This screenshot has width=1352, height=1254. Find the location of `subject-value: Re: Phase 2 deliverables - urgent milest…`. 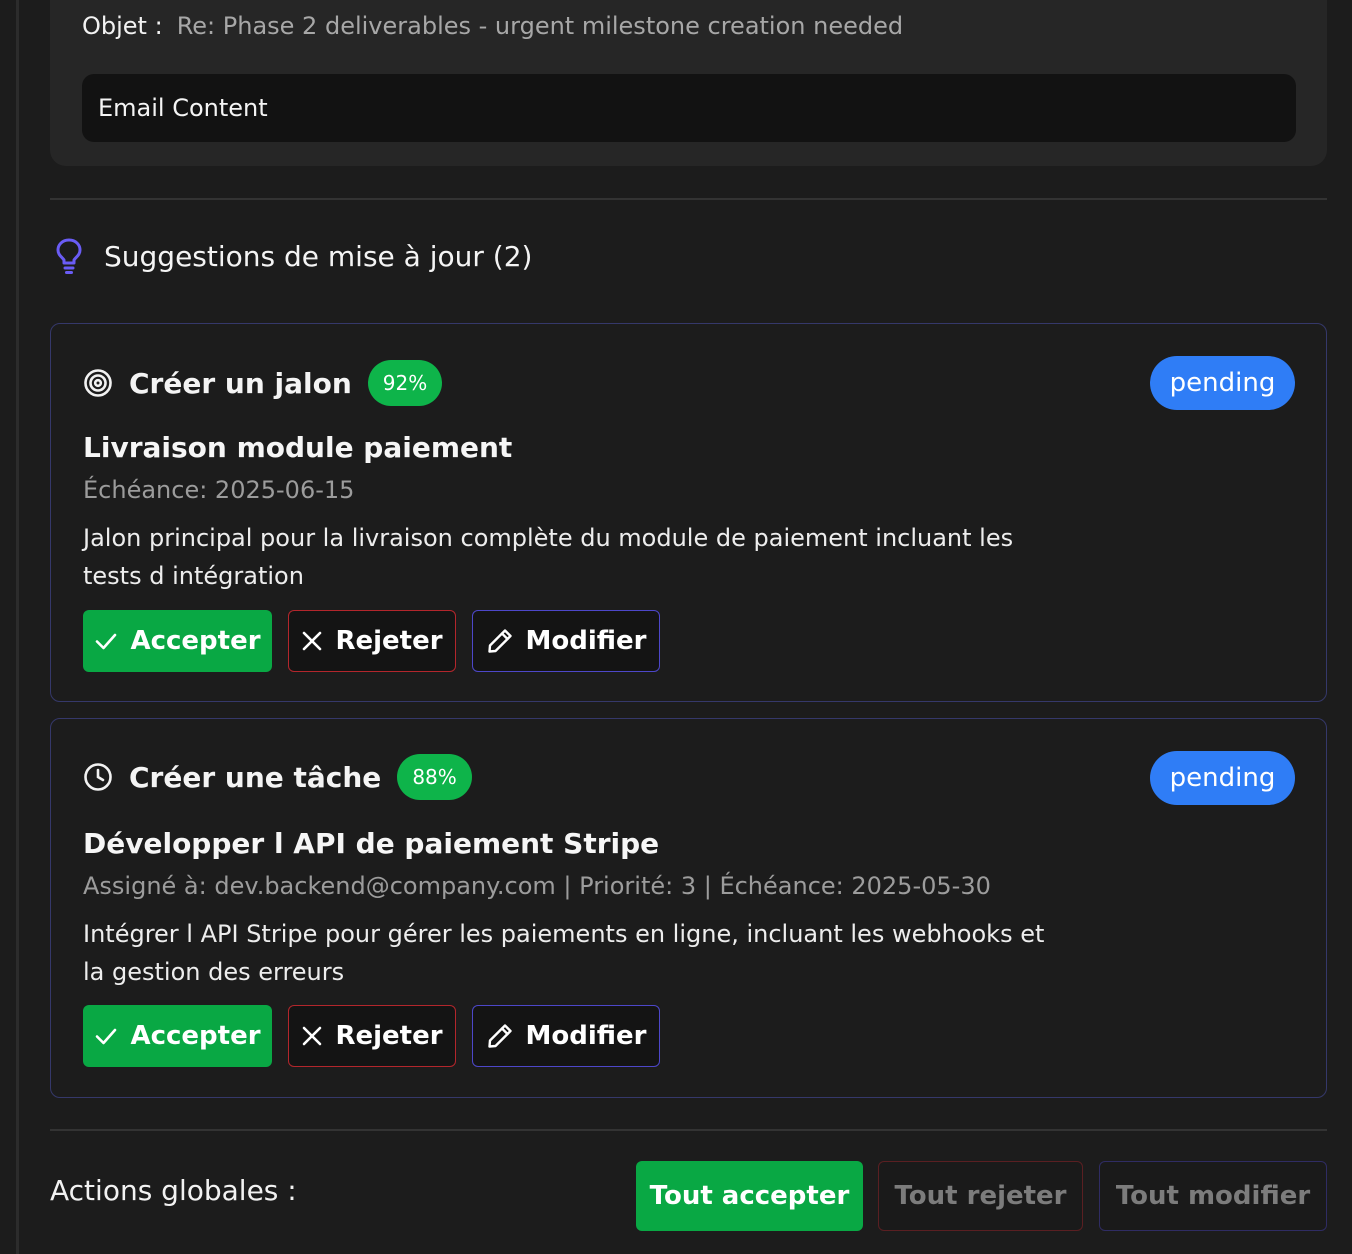

subject-value: Re: Phase 2 deliverables - urgent milest… is located at coordinates (540, 26).